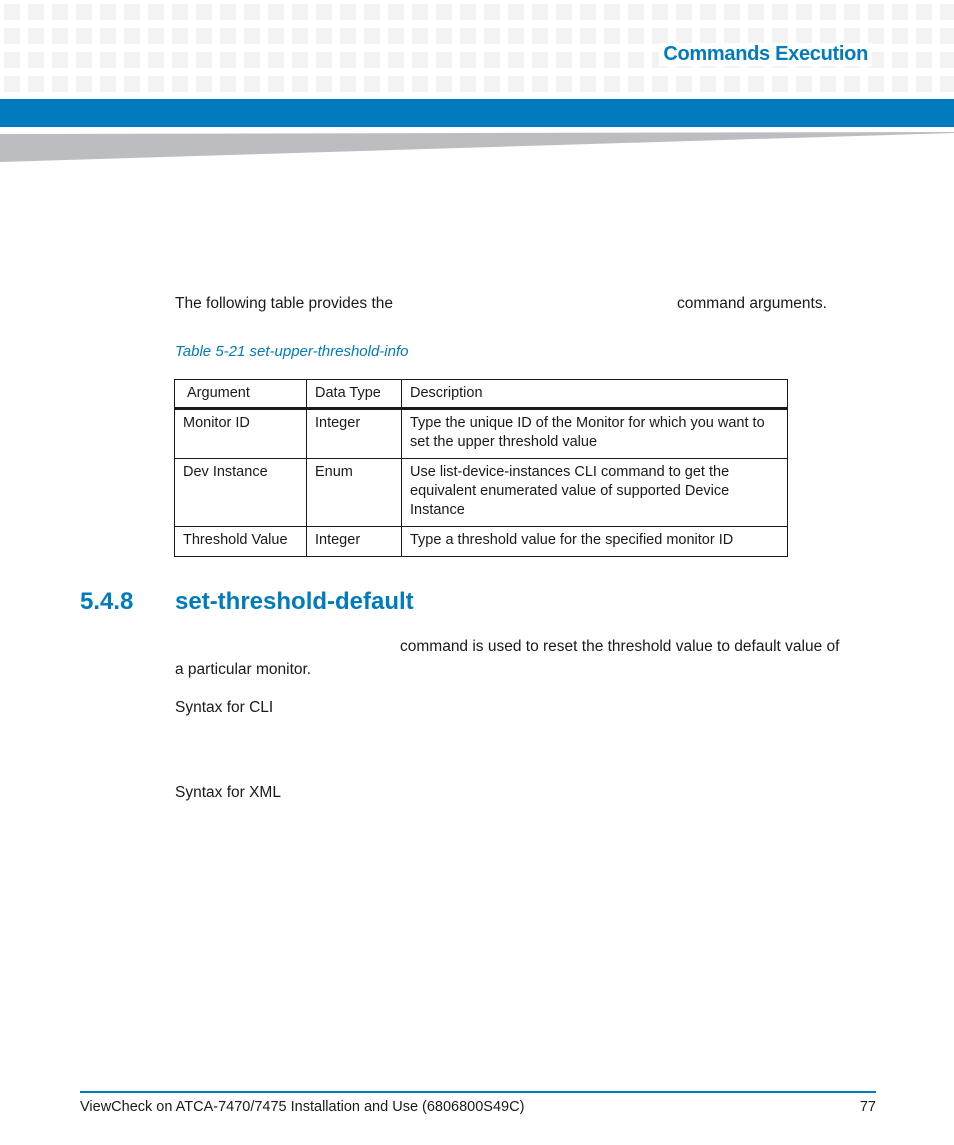 The width and height of the screenshot is (954, 1145). Describe the element at coordinates (107, 601) in the screenshot. I see `section-number: 5.4.8` at that location.